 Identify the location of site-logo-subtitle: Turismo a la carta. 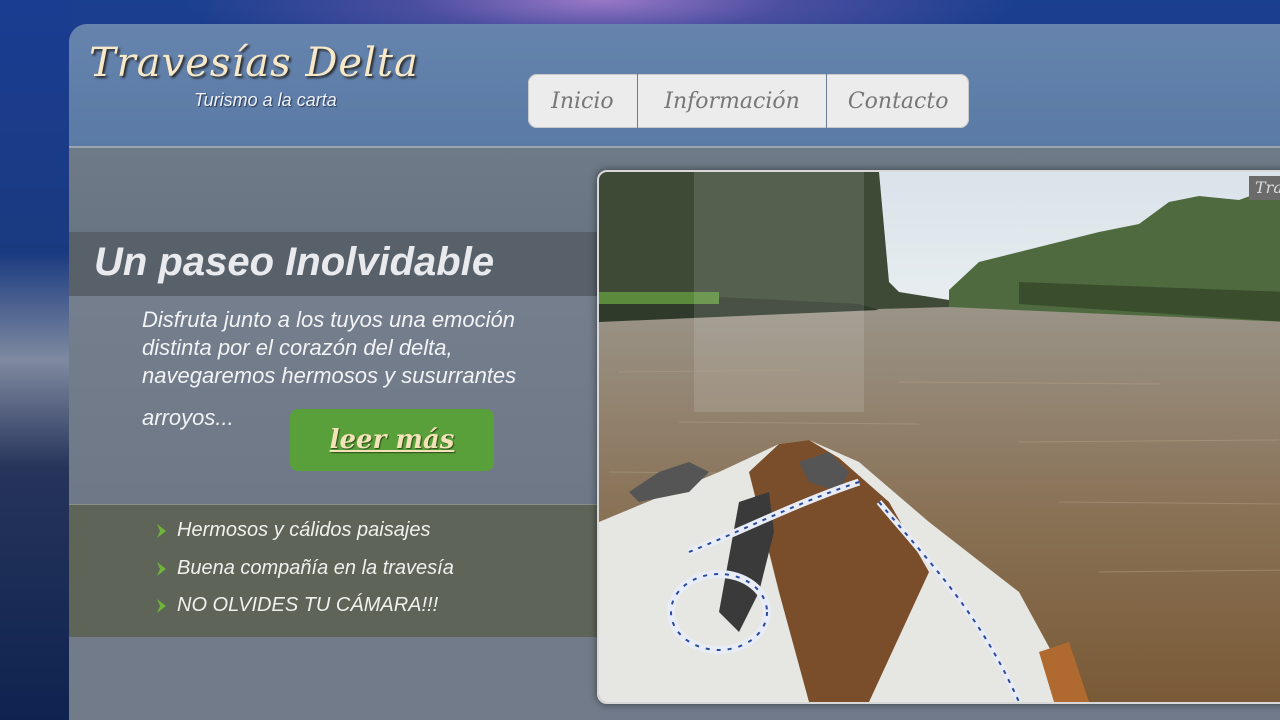
(265, 100).